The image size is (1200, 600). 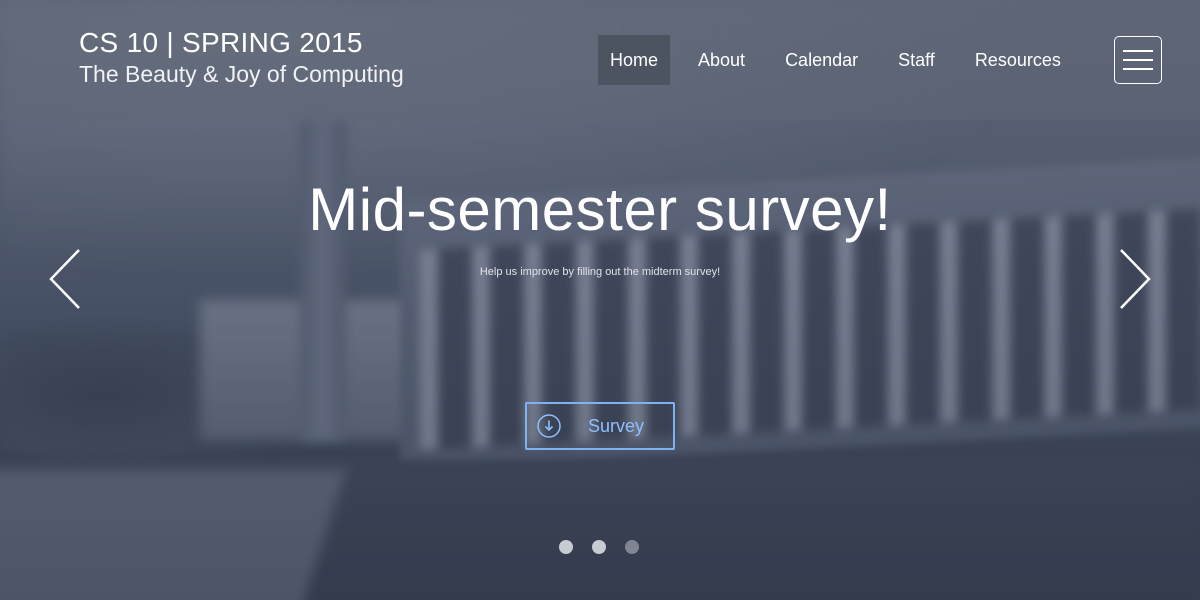 I want to click on site-title: CS 10 | SPRING 2015, so click(x=241, y=43).